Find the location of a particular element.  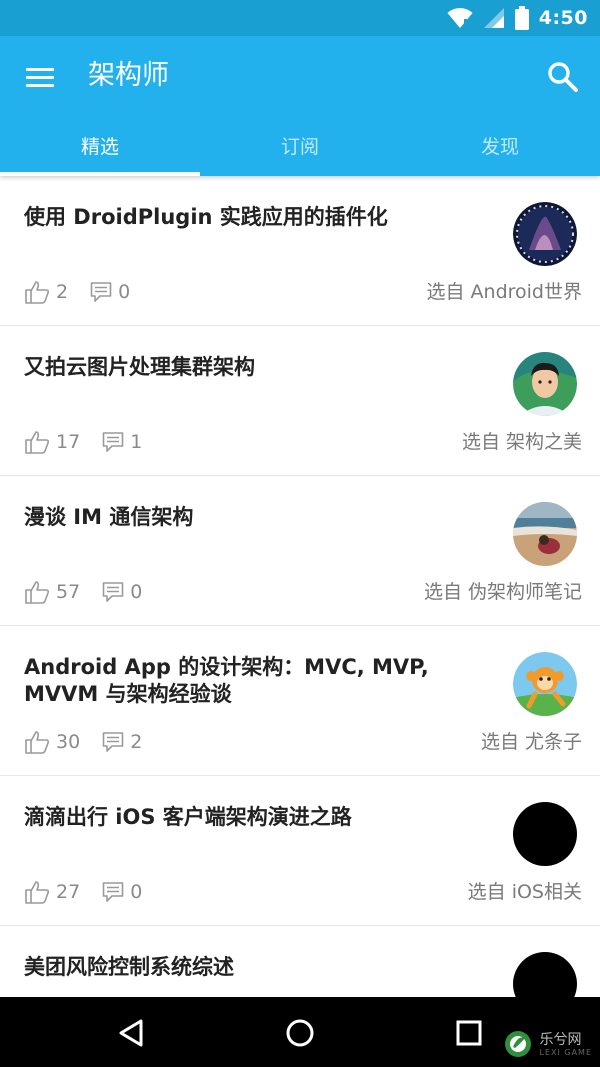

article-source: 选自 Android世界 is located at coordinates (505, 292).